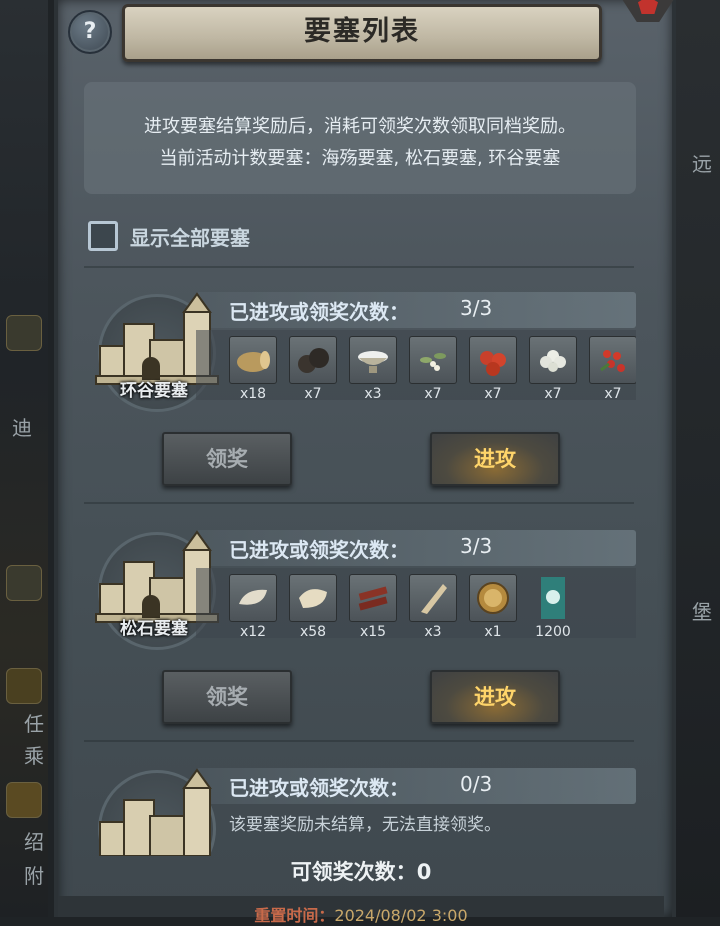 The width and height of the screenshot is (720, 926). I want to click on bg-glyph: 附, so click(34, 876).